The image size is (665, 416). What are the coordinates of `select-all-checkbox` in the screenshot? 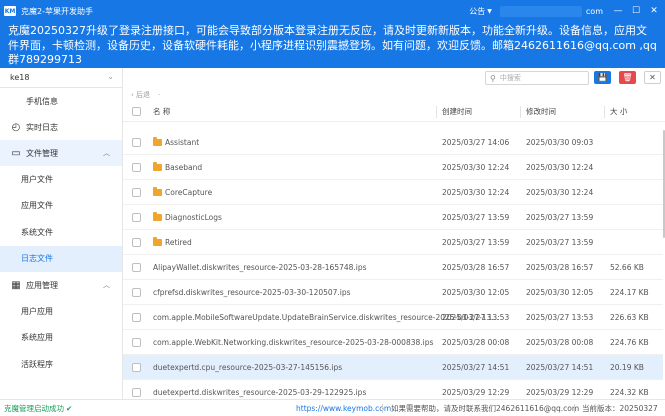 It's located at (136, 111).